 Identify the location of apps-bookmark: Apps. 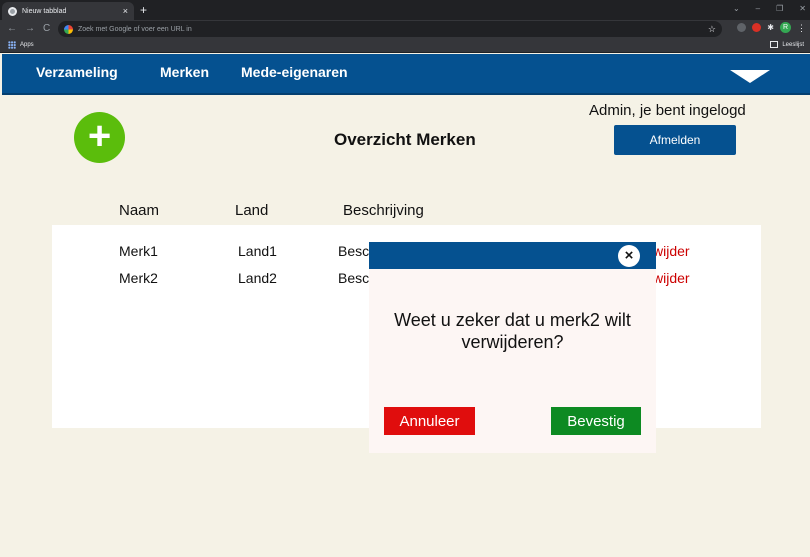
(21, 45).